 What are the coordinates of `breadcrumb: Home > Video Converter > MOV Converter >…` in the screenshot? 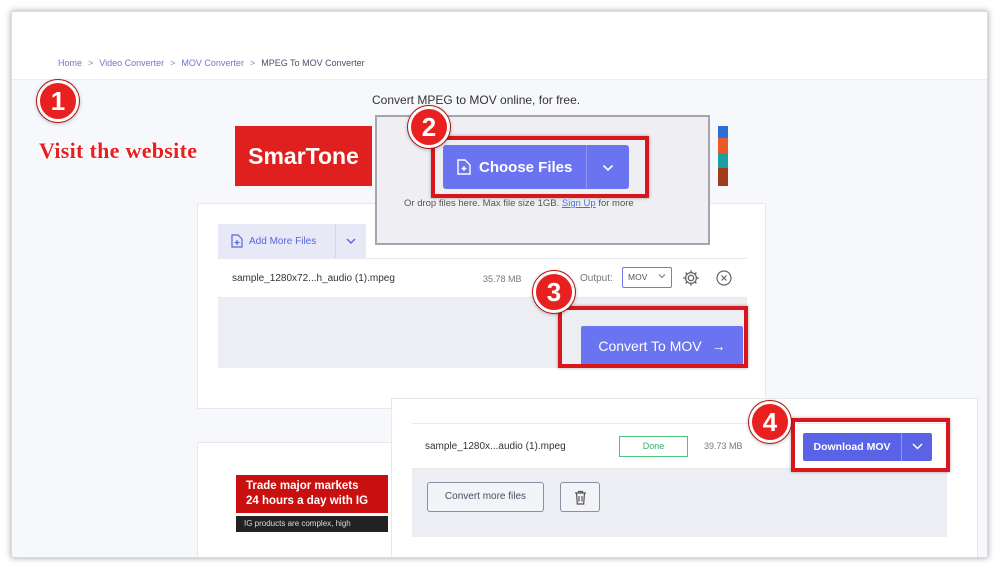 It's located at (211, 63).